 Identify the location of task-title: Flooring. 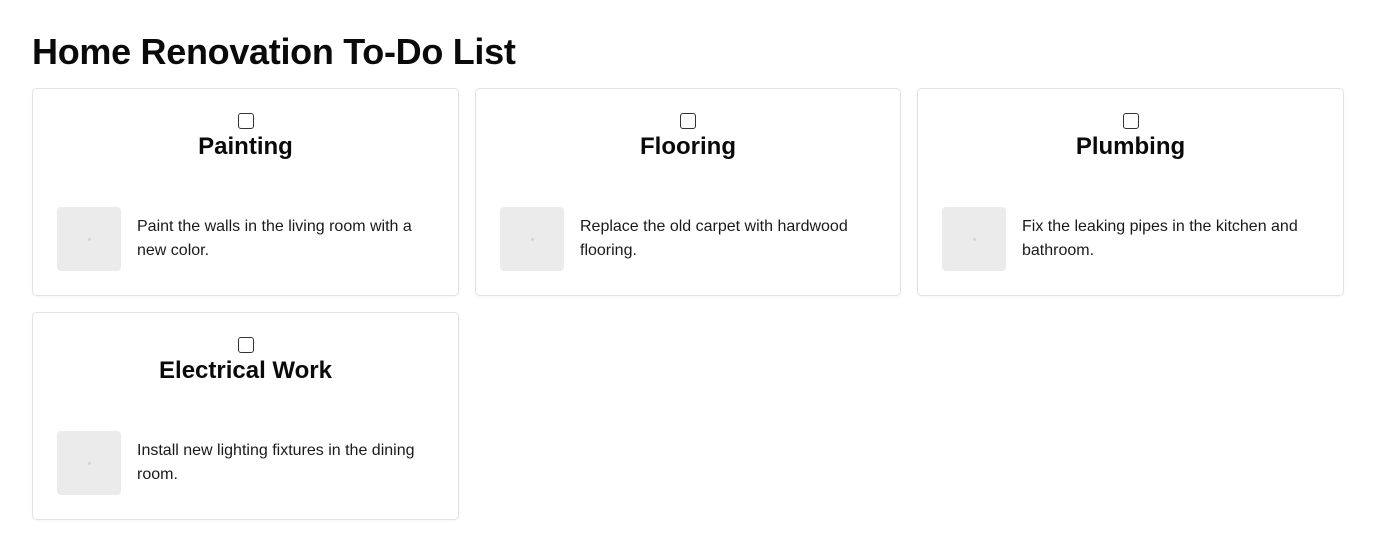
(688, 146).